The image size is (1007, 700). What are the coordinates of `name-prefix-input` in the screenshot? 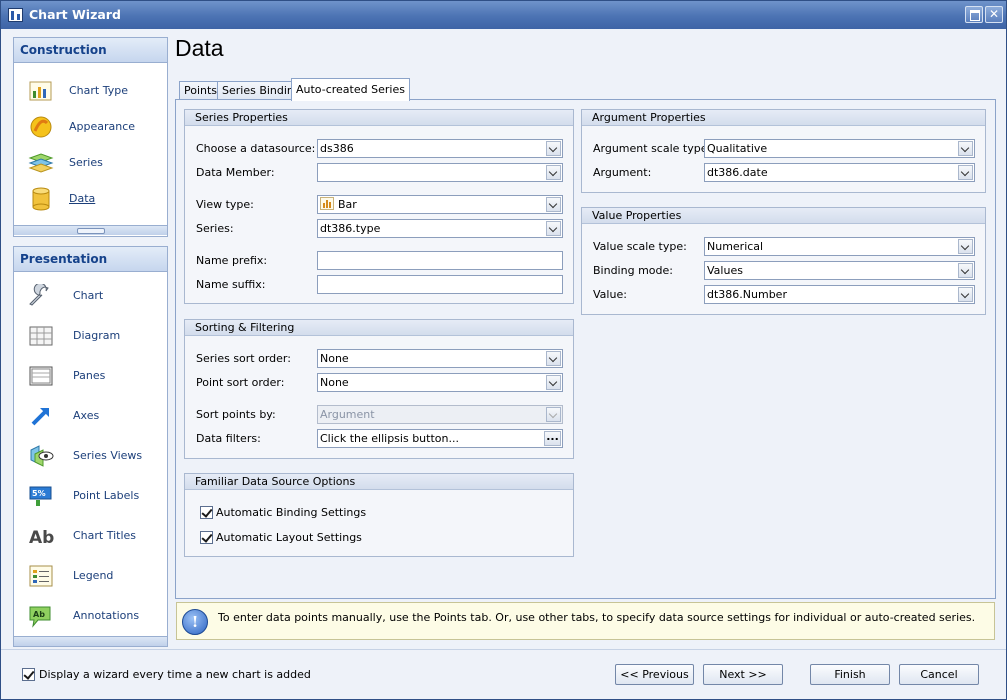 It's located at (440, 260).